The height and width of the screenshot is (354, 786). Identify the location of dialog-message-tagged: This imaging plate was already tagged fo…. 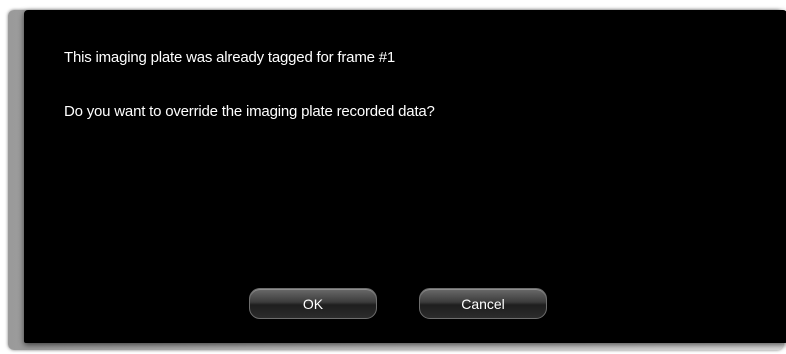
(230, 57).